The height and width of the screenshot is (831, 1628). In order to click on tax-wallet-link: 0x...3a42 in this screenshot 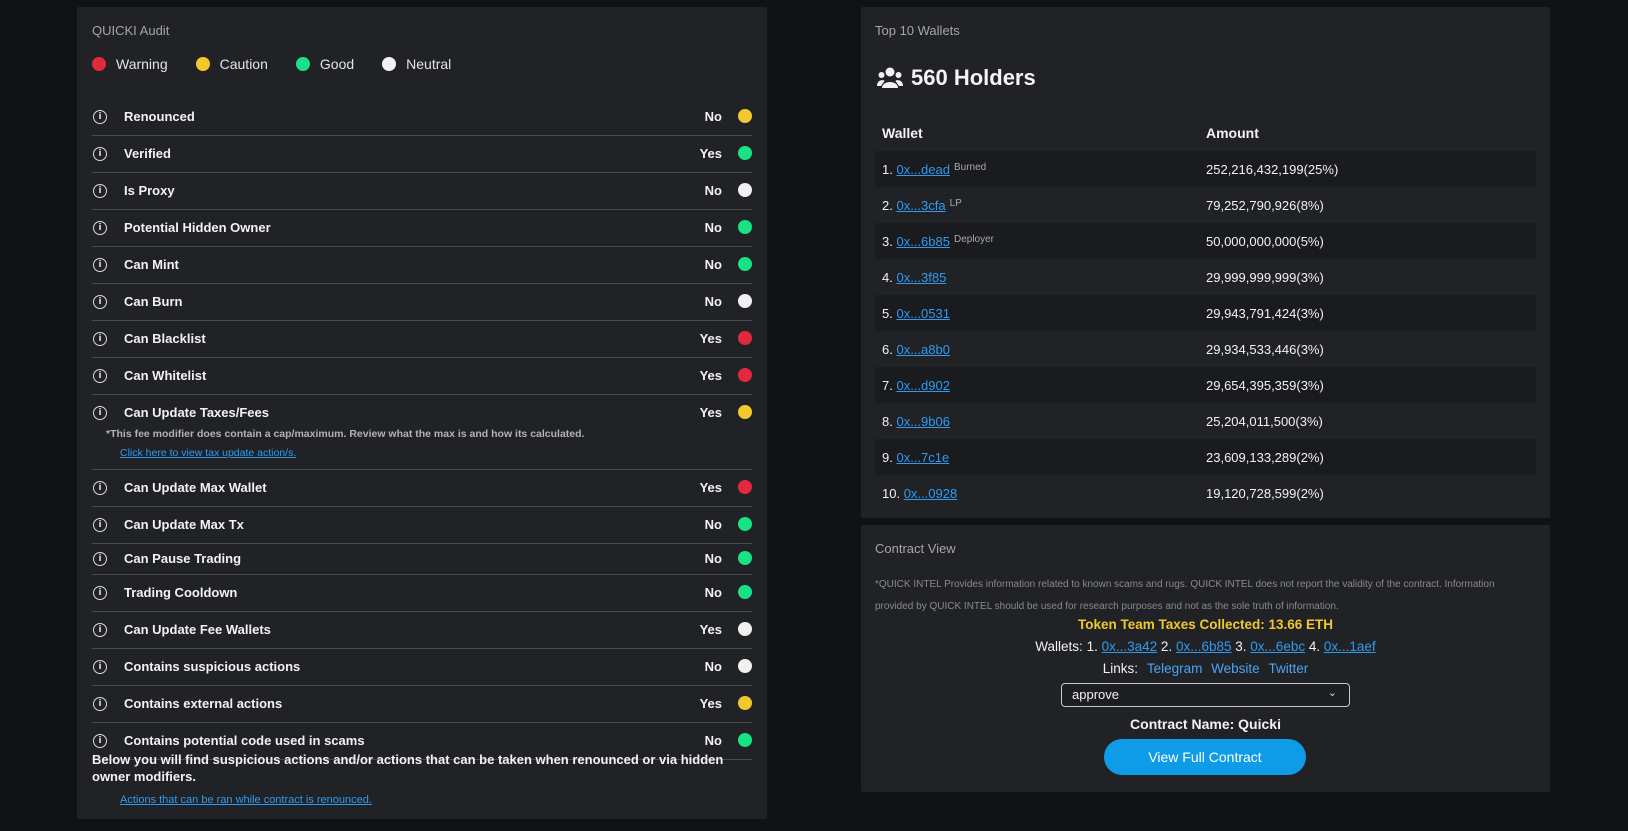, I will do `click(1130, 646)`.